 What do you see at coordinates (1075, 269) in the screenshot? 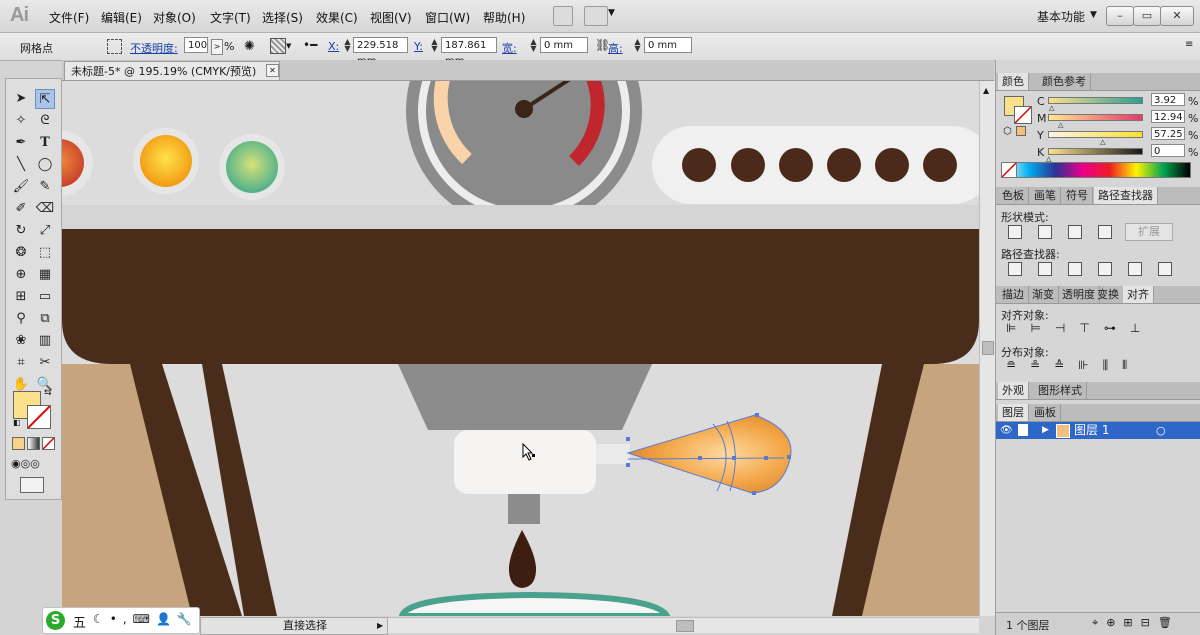
I see `merge-icon` at bounding box center [1075, 269].